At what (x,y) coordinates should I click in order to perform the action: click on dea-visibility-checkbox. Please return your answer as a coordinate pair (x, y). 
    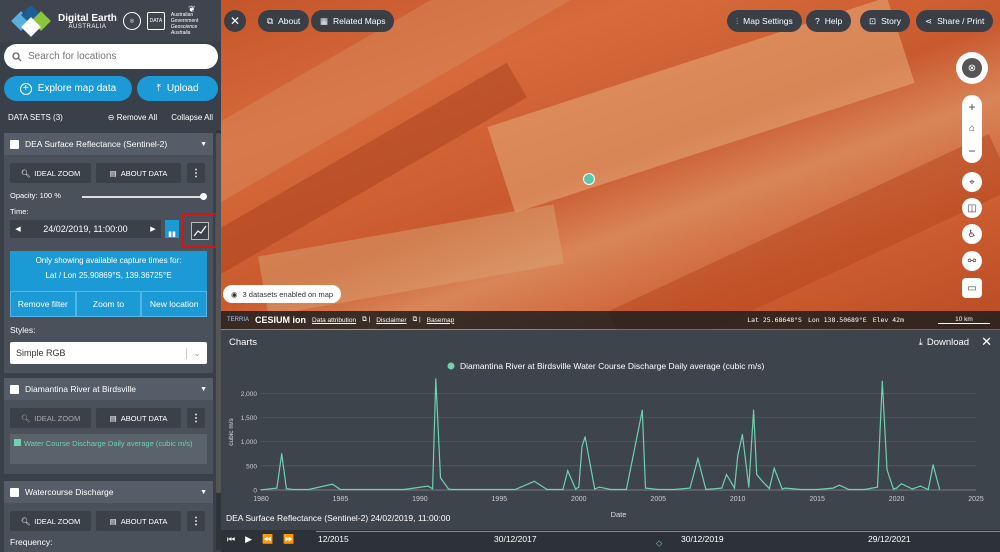
    Looking at the image, I should click on (14, 144).